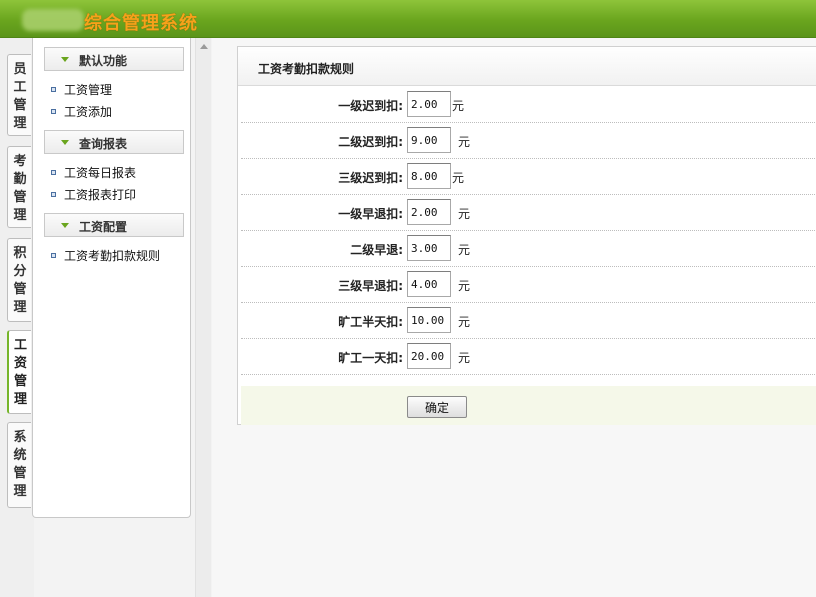 Image resolution: width=816 pixels, height=597 pixels. I want to click on vtab-employee: 员工管理, so click(19, 95).